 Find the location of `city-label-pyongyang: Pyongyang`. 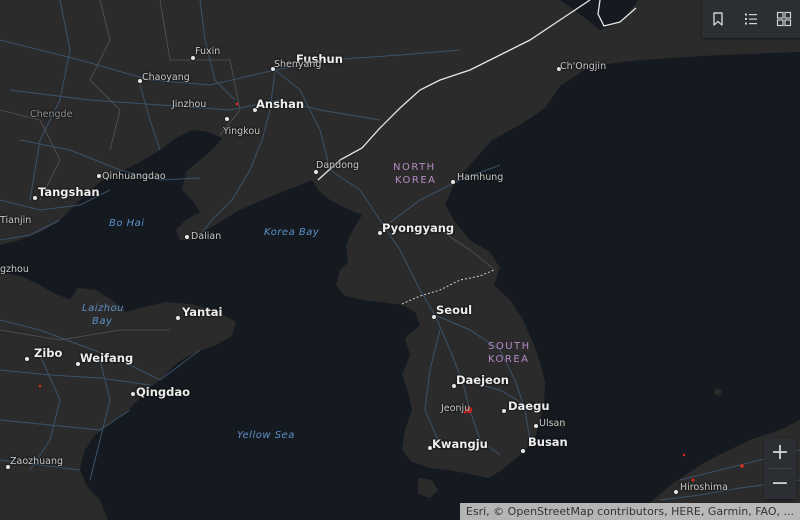

city-label-pyongyang: Pyongyang is located at coordinates (418, 228).